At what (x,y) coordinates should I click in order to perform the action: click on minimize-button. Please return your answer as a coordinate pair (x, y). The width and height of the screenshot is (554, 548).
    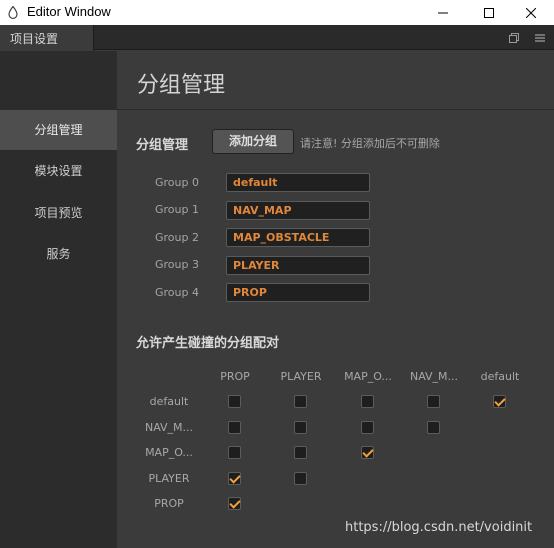
    Looking at the image, I should click on (443, 12).